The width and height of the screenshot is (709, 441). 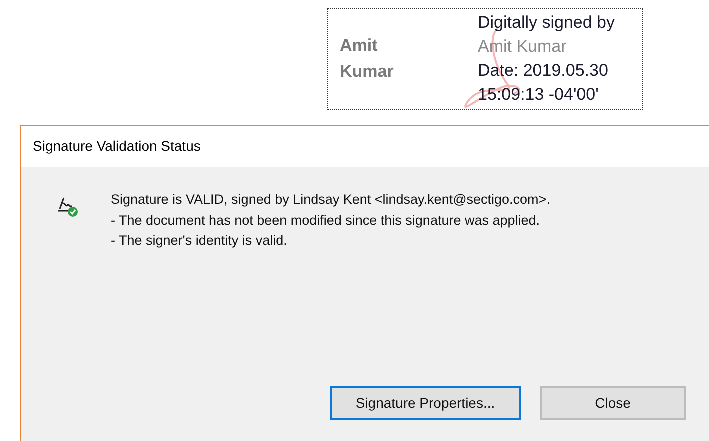 I want to click on dialog-button: Close, so click(x=613, y=403).